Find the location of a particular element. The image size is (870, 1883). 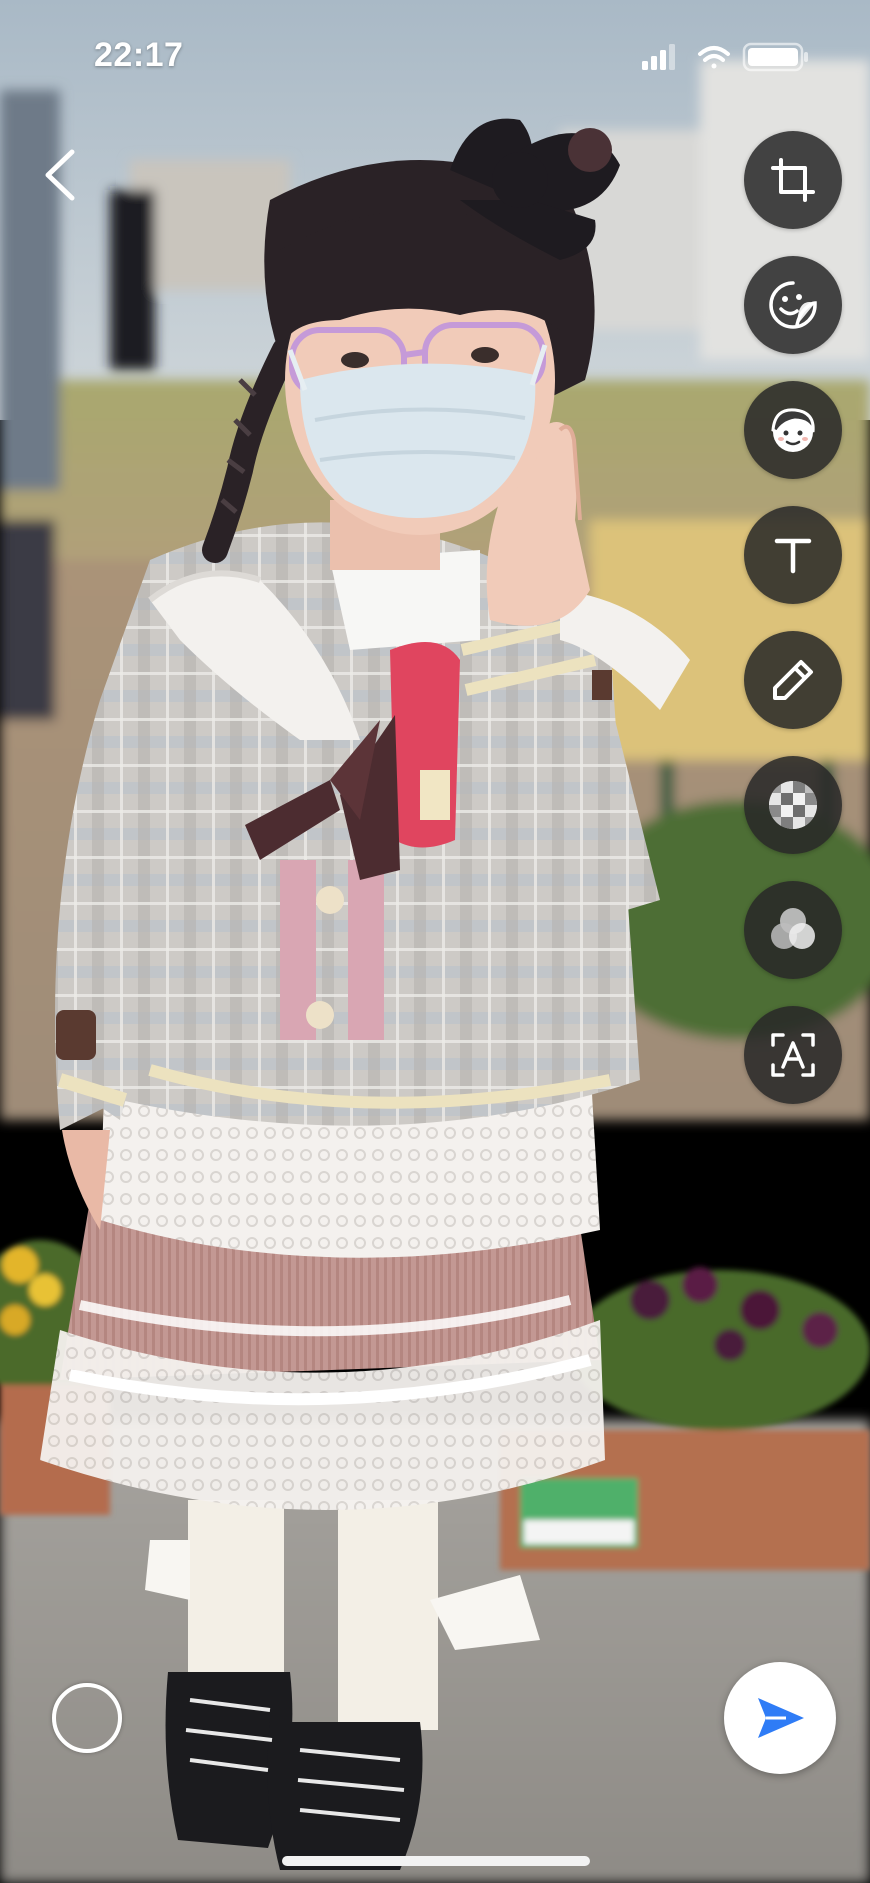

sticker-icon is located at coordinates (793, 305).